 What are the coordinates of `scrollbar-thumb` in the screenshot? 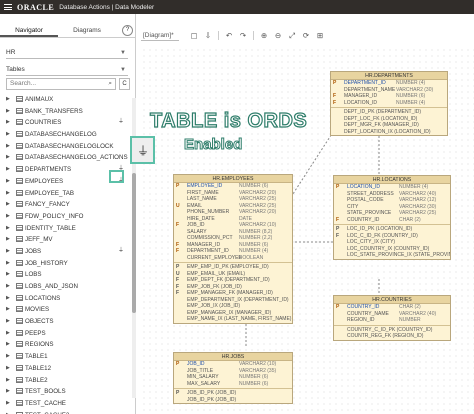 It's located at (134, 243).